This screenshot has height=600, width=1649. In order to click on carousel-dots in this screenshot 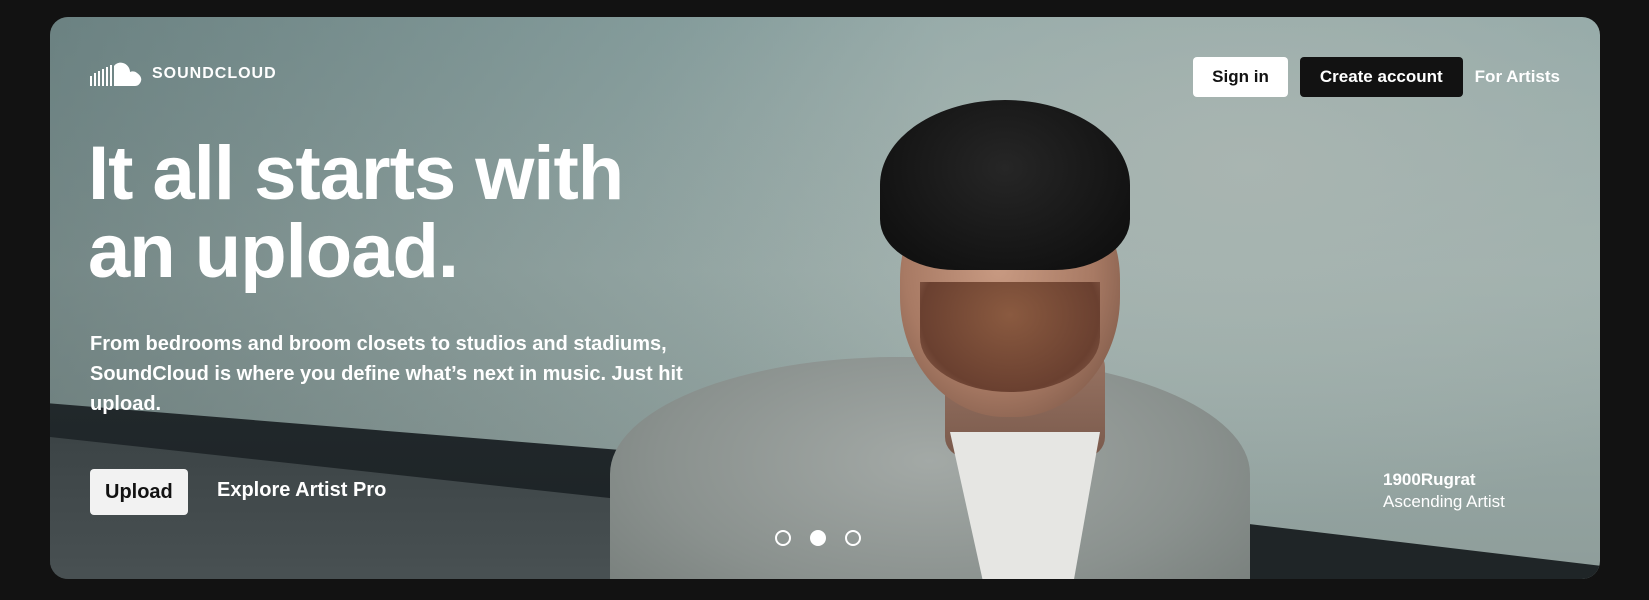, I will do `click(818, 538)`.